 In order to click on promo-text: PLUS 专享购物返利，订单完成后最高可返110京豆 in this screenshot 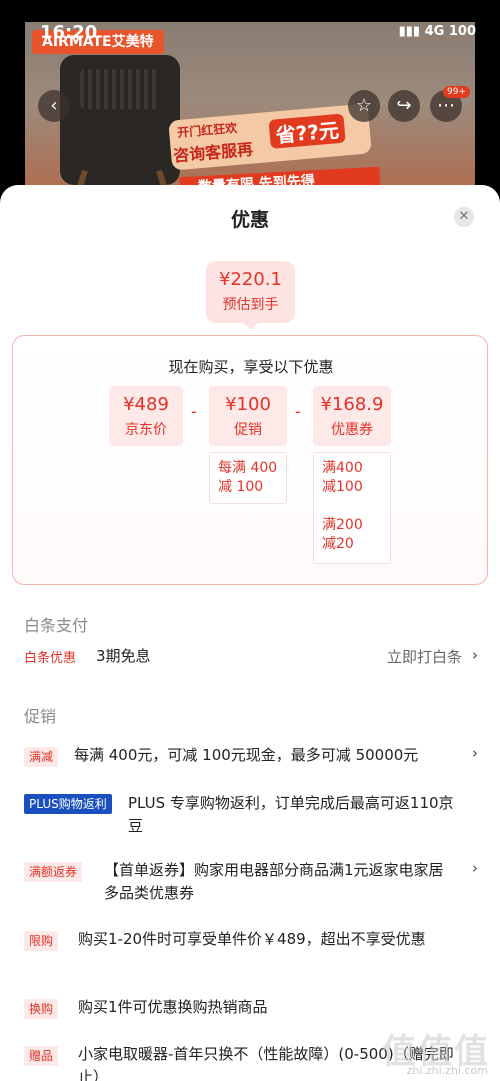, I will do `click(291, 814)`.